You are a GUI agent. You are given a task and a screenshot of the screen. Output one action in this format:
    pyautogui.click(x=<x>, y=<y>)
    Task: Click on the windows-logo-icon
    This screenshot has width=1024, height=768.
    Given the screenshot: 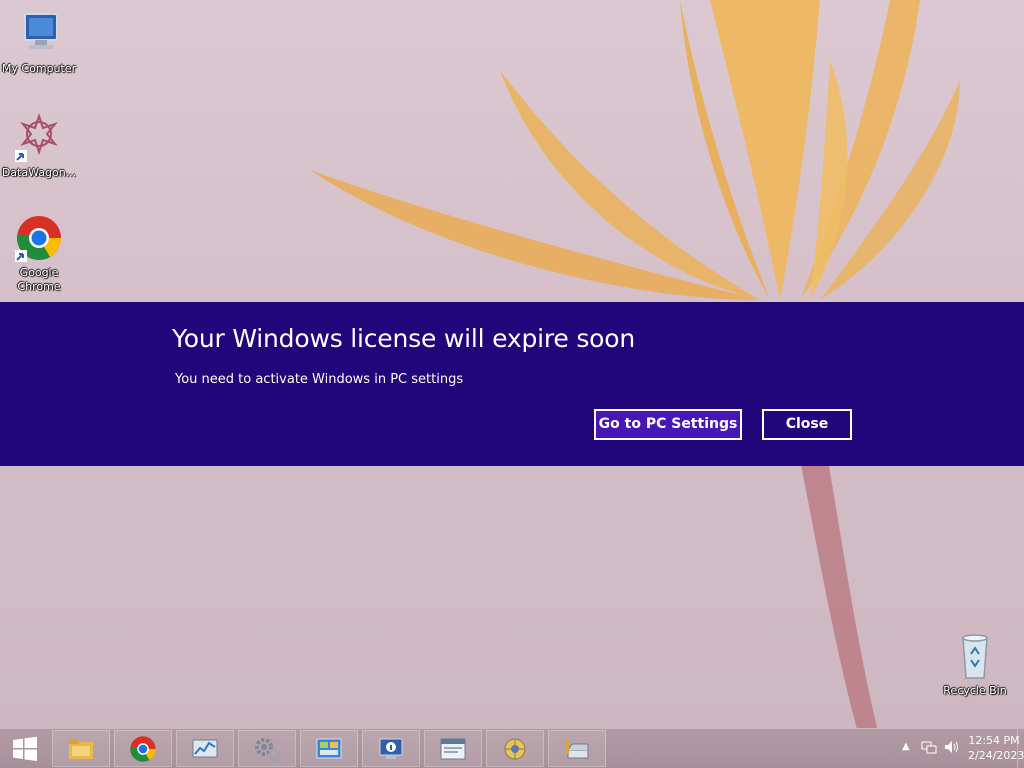 What is the action you would take?
    pyautogui.click(x=25, y=748)
    